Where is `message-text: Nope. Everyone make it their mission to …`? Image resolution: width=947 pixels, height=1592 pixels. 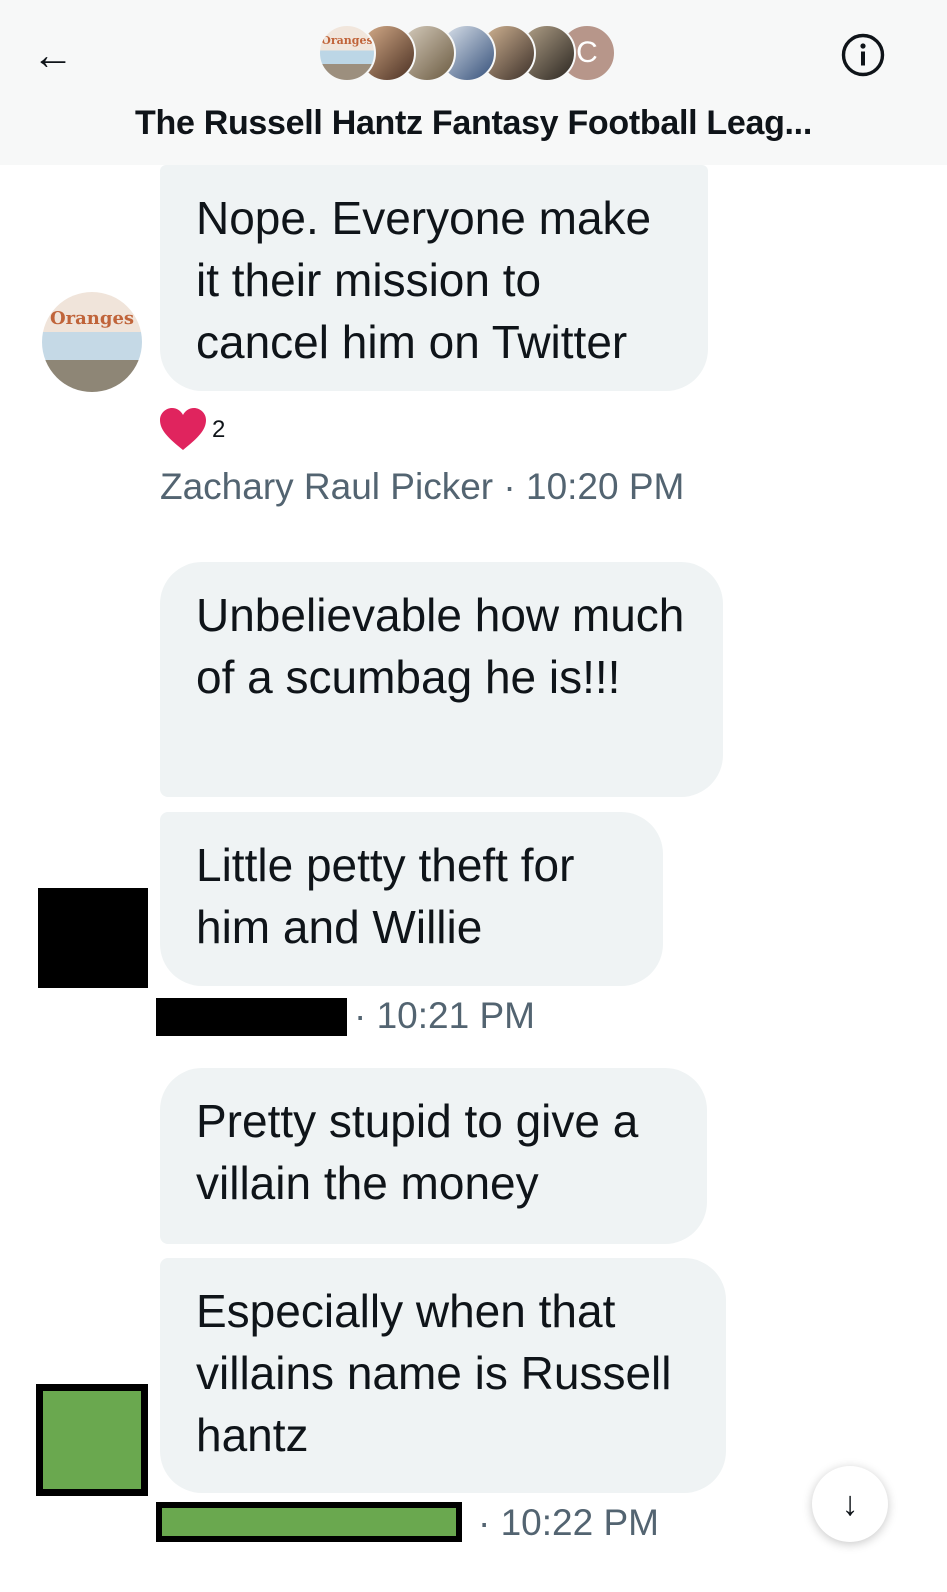
message-text: Nope. Everyone make it their mission to … is located at coordinates (424, 280).